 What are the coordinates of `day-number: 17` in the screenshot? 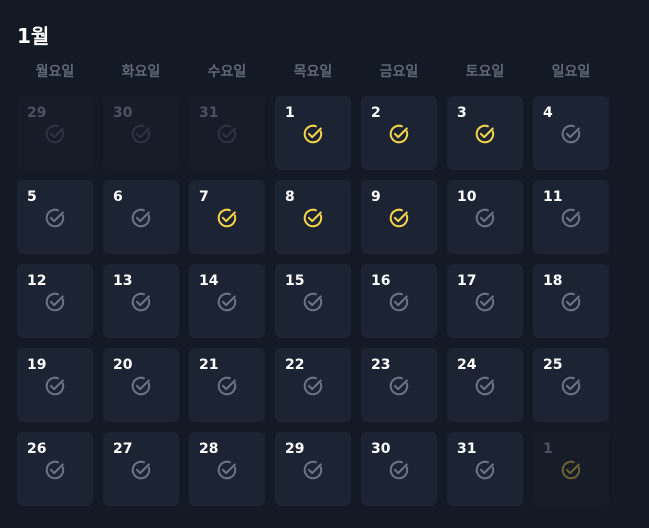 It's located at (467, 281).